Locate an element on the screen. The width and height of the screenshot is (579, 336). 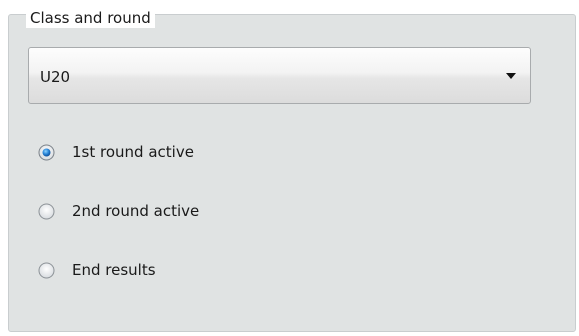
radio-round-2: 2nd round active is located at coordinates (188, 211).